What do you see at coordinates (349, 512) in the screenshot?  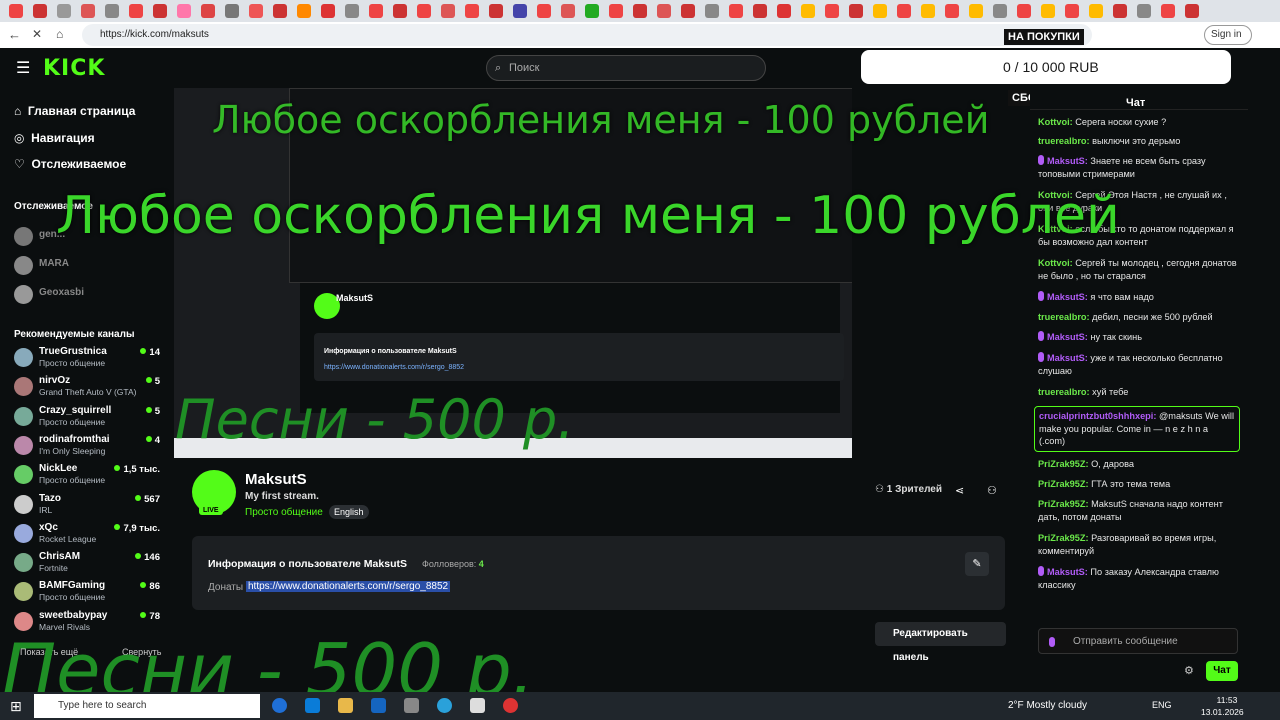 I see `language-tag: English` at bounding box center [349, 512].